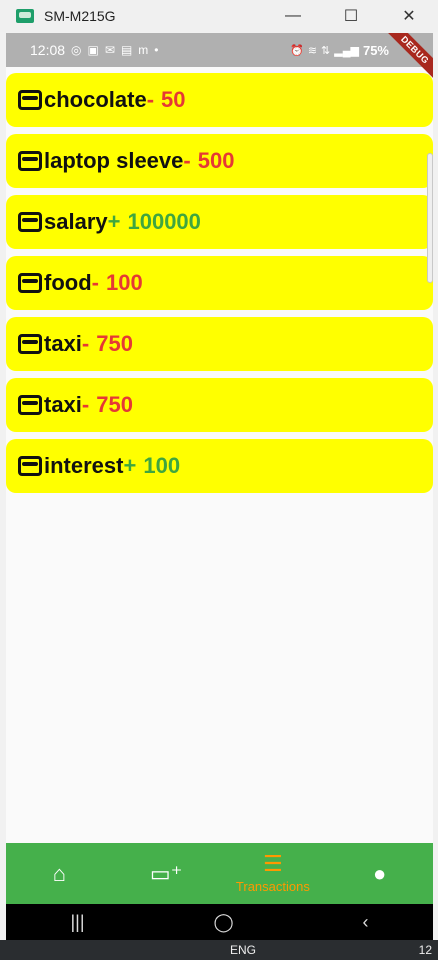 The height and width of the screenshot is (960, 438). I want to click on add-card-icon: ▭⁺, so click(166, 873).